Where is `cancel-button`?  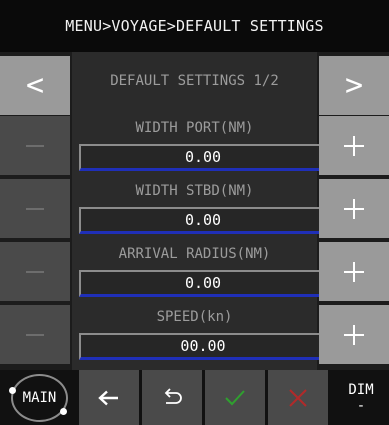
cancel-button is located at coordinates (298, 397).